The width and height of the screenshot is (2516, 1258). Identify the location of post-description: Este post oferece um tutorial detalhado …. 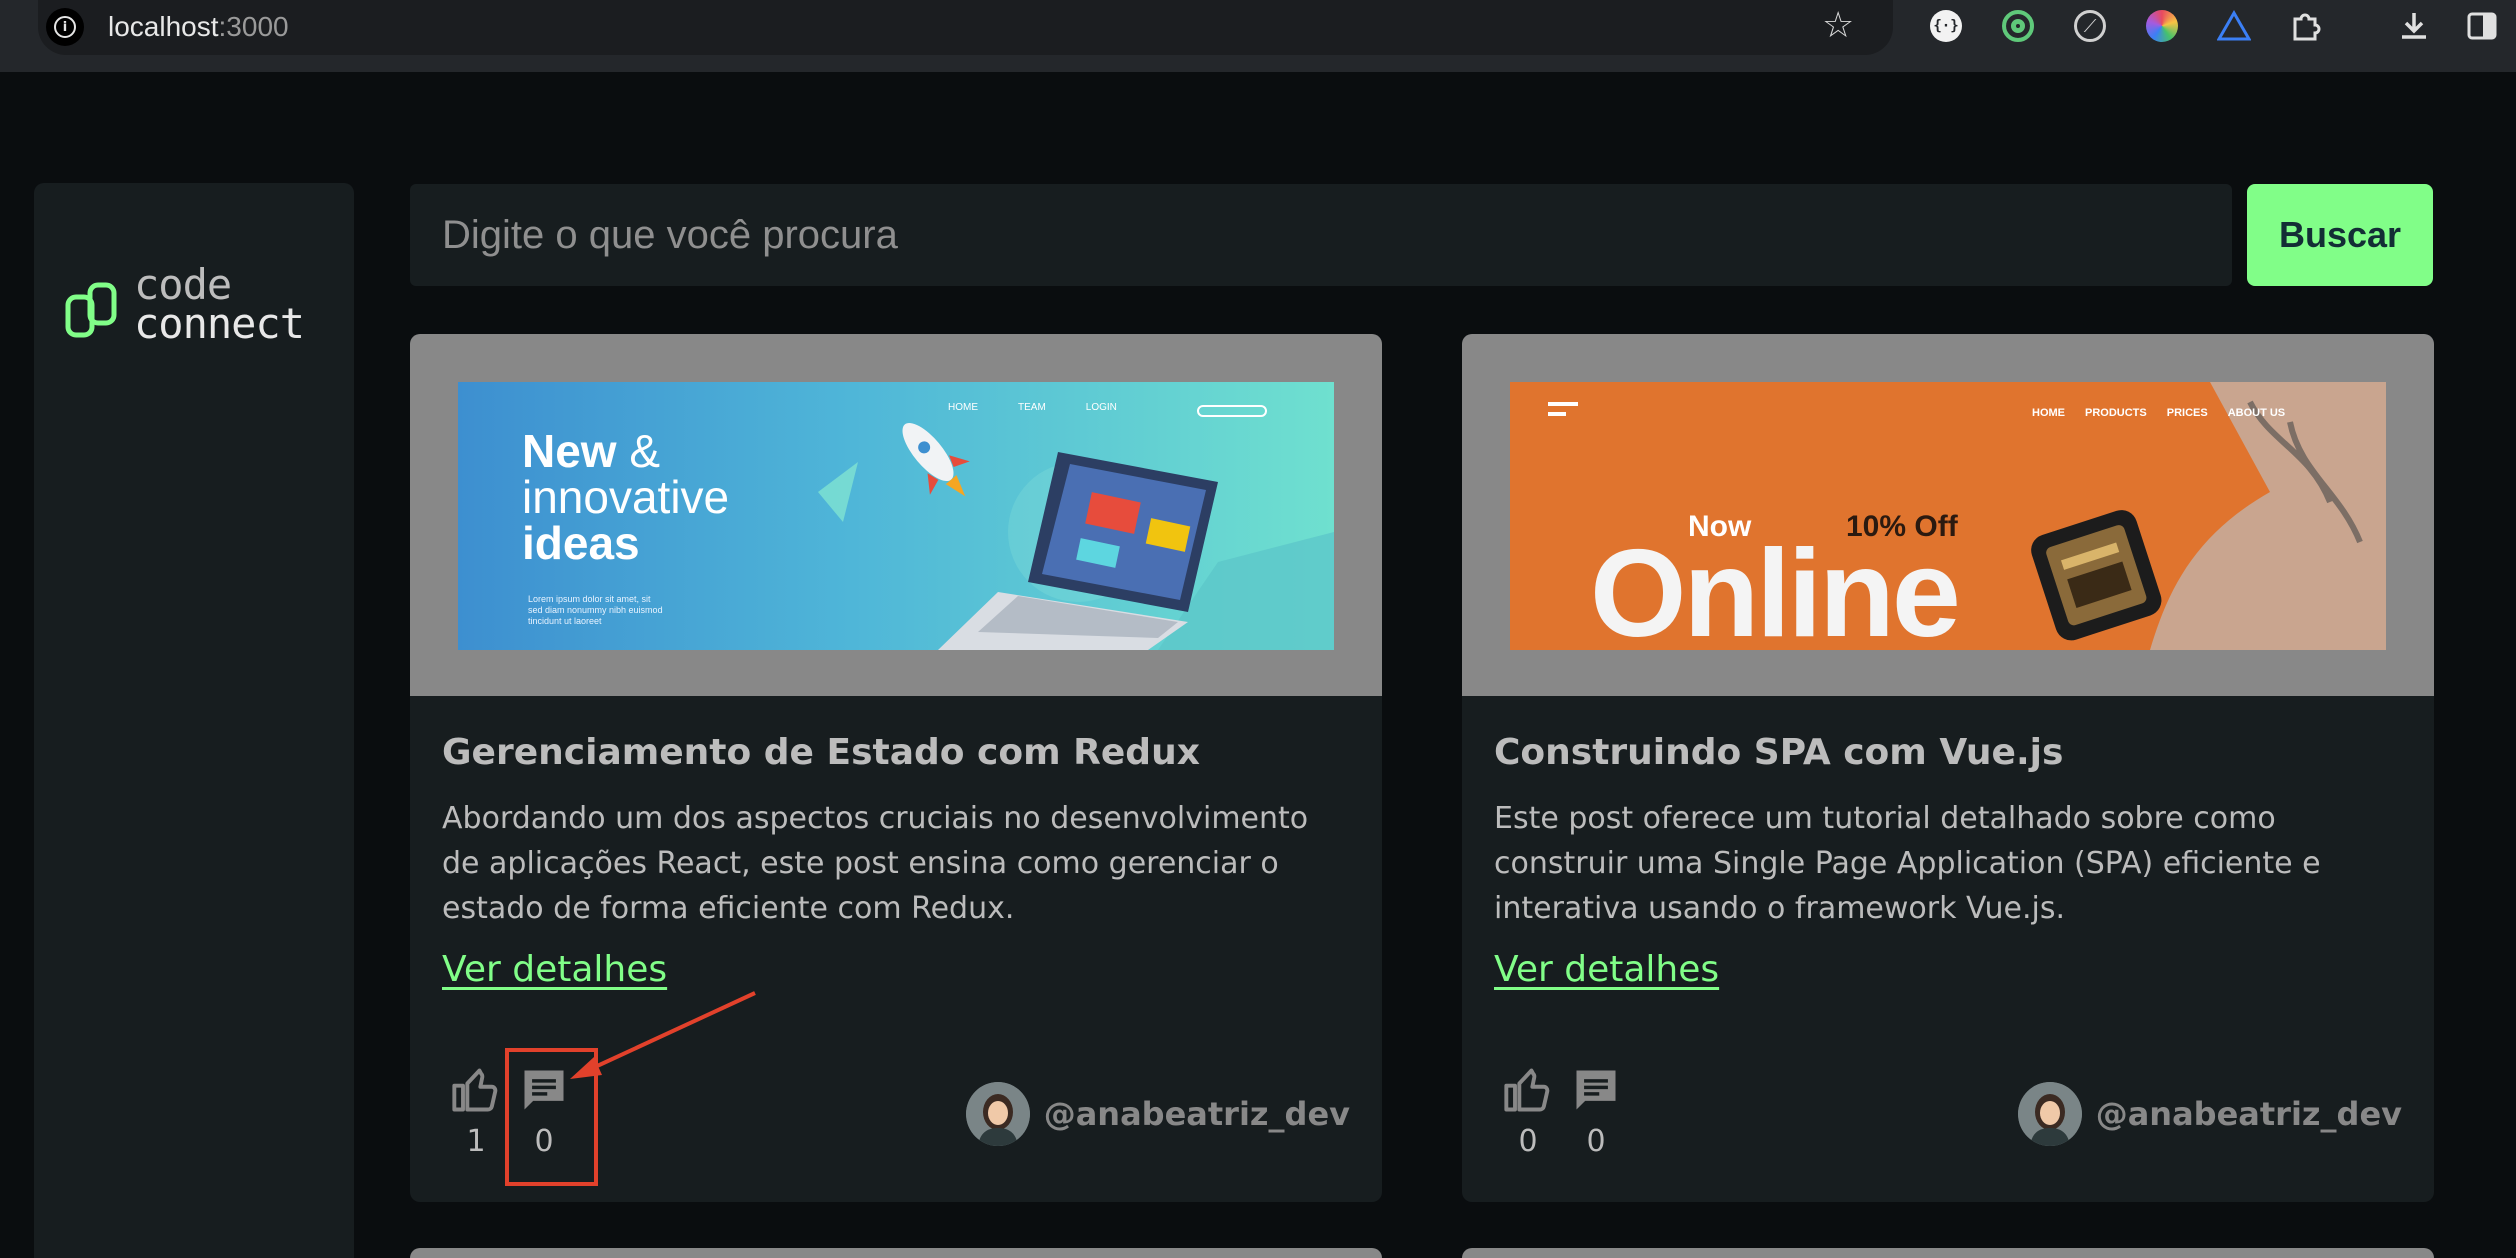
(1907, 863).